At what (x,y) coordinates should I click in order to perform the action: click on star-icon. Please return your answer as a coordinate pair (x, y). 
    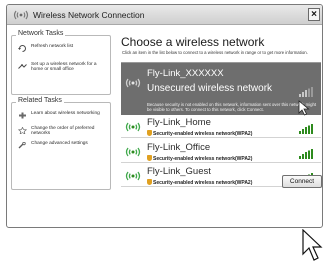
    Looking at the image, I should click on (22, 130).